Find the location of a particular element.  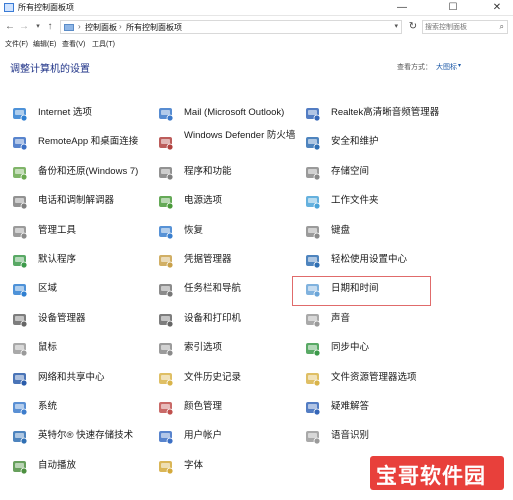

speech-recognition-icon is located at coordinates (313, 438).